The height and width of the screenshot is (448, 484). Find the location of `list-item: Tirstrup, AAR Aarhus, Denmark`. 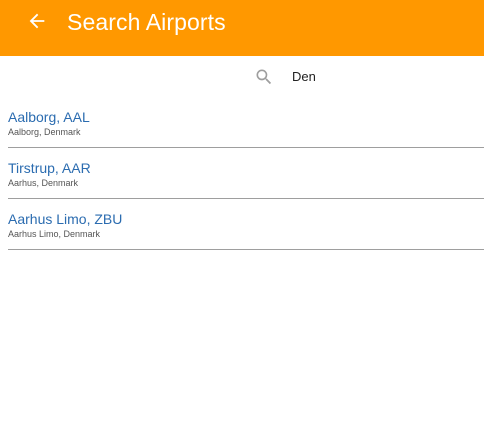

list-item: Tirstrup, AAR Aarhus, Denmark is located at coordinates (246, 174).